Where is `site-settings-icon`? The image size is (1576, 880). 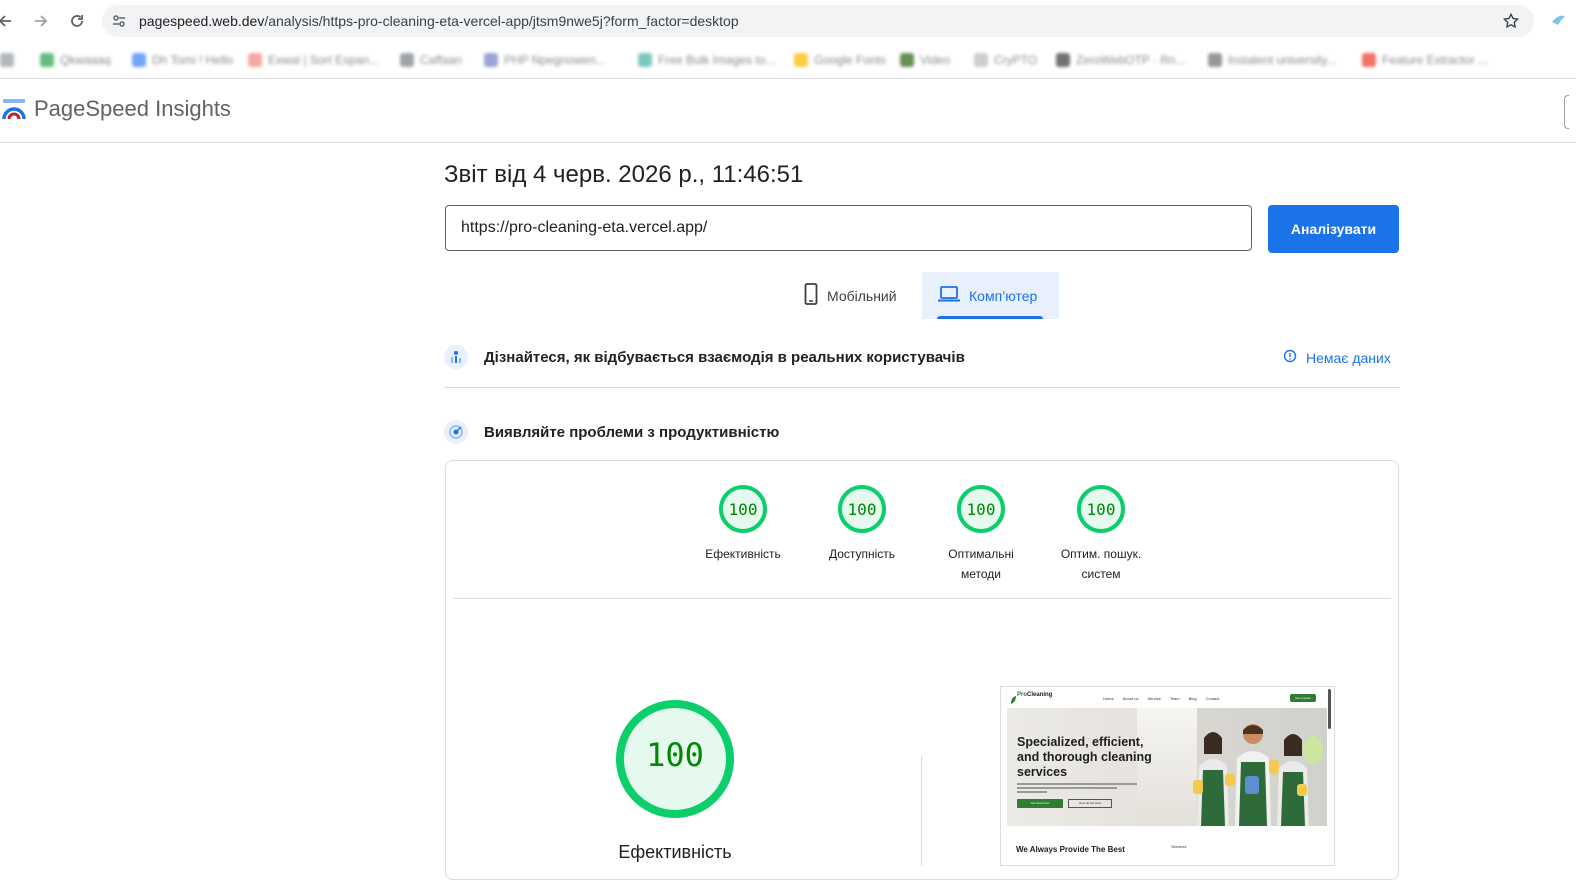
site-settings-icon is located at coordinates (119, 23).